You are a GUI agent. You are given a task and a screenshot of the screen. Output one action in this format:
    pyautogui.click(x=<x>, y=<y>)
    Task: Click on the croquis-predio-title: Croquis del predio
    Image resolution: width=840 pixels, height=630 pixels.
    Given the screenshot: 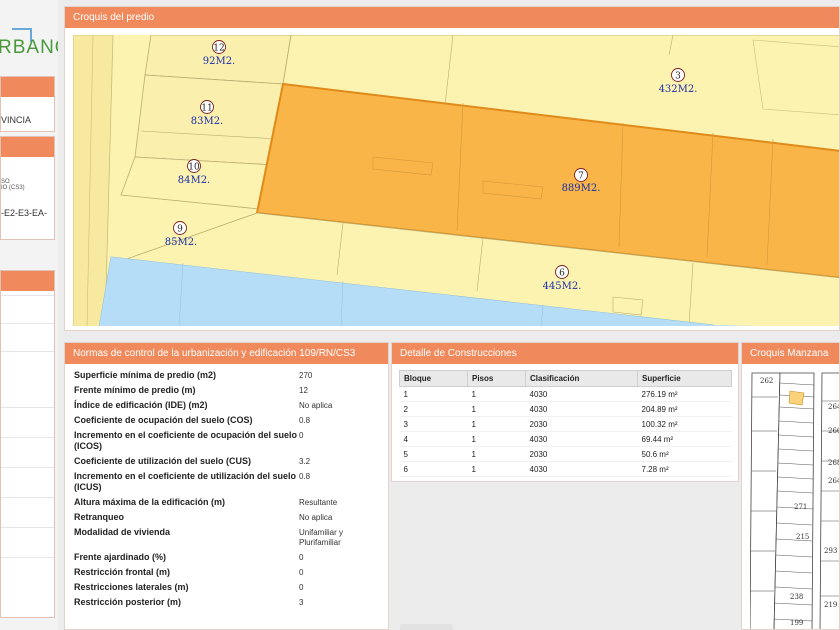 What is the action you would take?
    pyautogui.click(x=452, y=17)
    